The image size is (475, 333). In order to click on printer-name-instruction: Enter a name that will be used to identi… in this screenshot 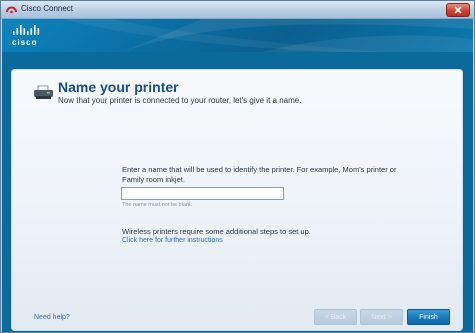, I will do `click(259, 174)`.